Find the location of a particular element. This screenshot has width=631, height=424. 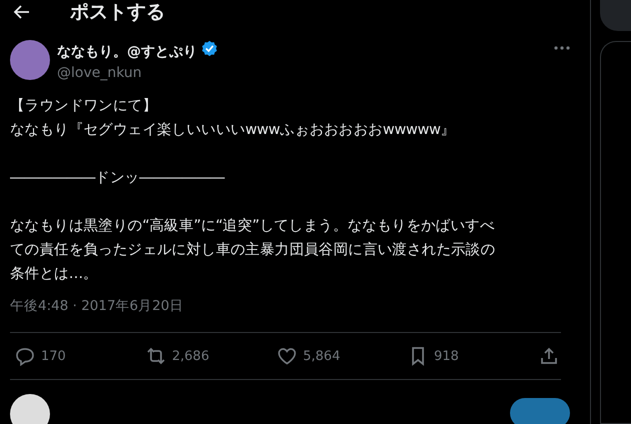

share-button is located at coordinates (549, 356).